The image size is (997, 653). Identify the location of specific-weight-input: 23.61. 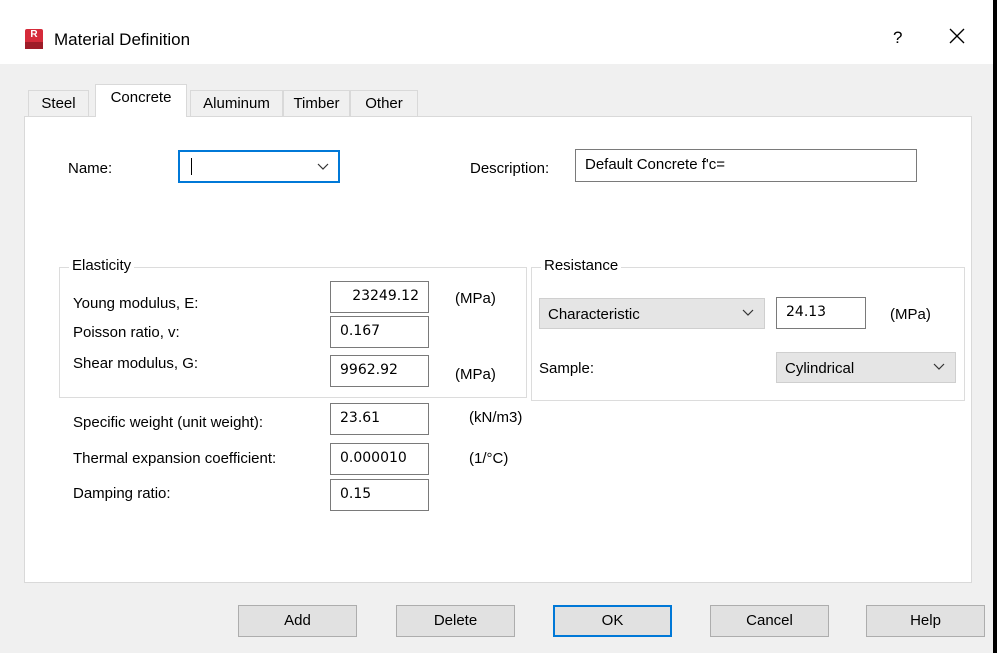
(379, 419).